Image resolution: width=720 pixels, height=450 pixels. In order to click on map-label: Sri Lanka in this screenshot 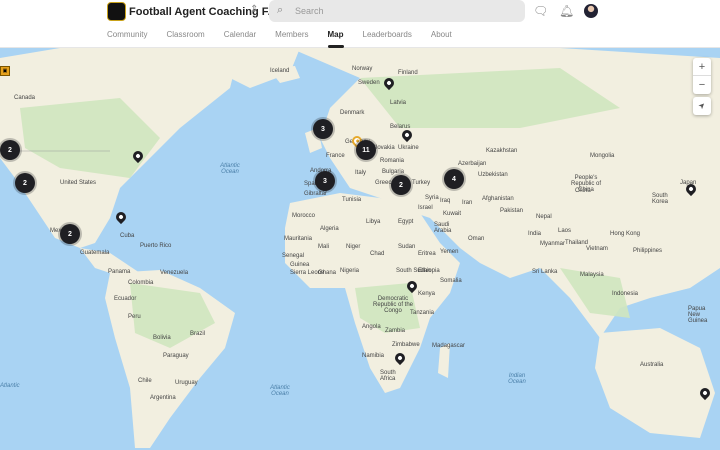, I will do `click(545, 272)`.